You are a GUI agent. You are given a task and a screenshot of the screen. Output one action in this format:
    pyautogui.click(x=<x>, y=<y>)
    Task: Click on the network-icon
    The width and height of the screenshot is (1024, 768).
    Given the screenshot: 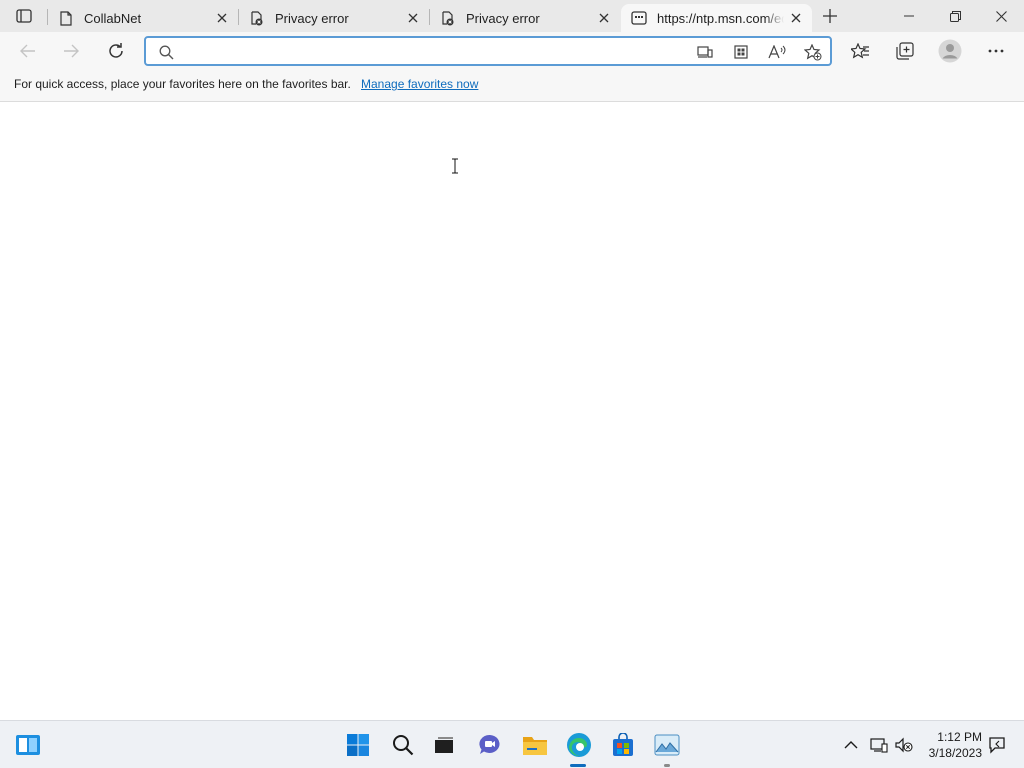 What is the action you would take?
    pyautogui.click(x=879, y=745)
    